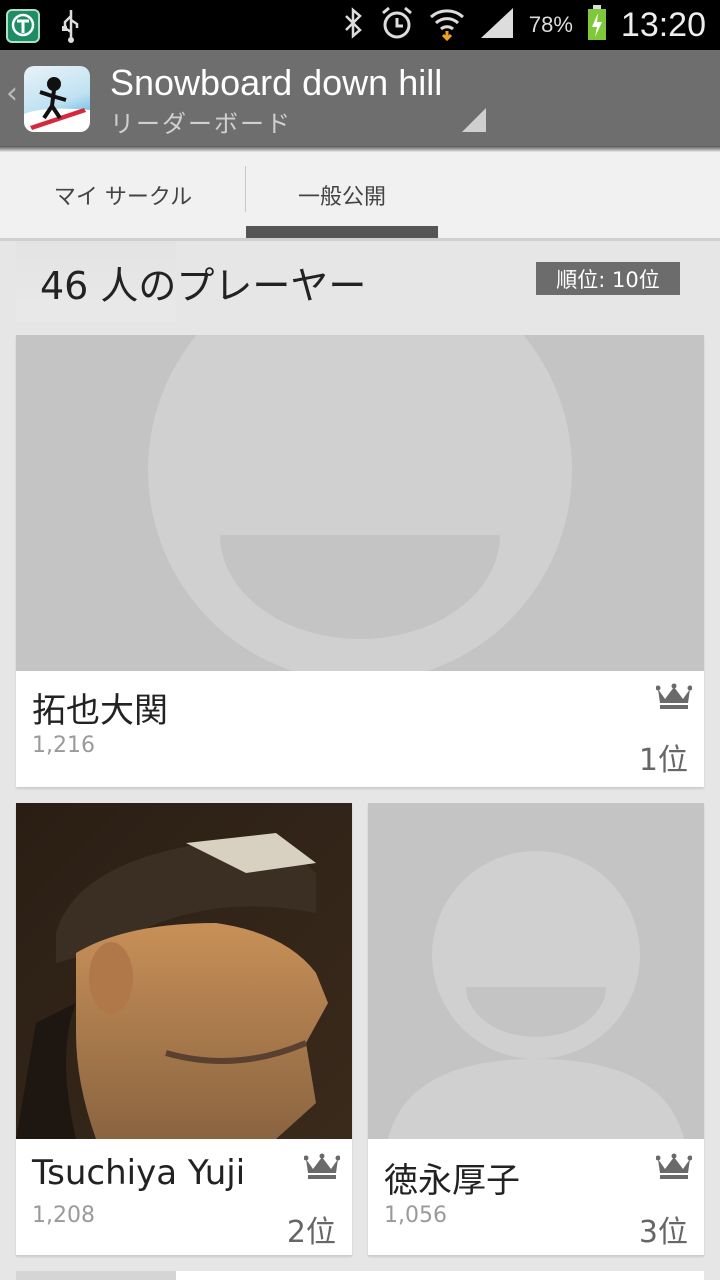 This screenshot has width=720, height=1280. I want to click on app-subtitle: リーダーボード, so click(201, 121).